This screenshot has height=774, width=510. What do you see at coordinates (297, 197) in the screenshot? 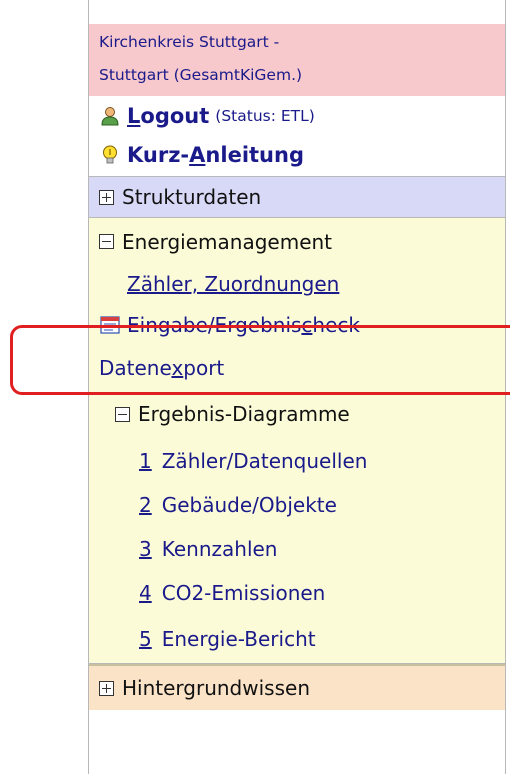
I see `section-strukturdaten: Strukturdaten` at bounding box center [297, 197].